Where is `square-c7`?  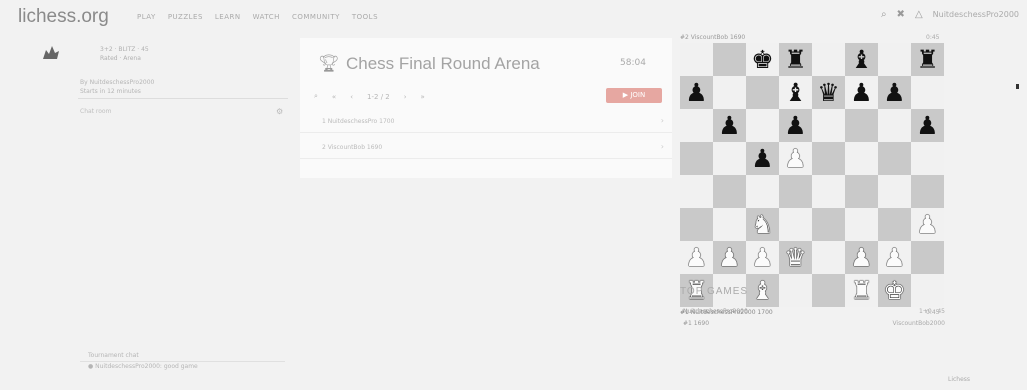 square-c7 is located at coordinates (762, 92).